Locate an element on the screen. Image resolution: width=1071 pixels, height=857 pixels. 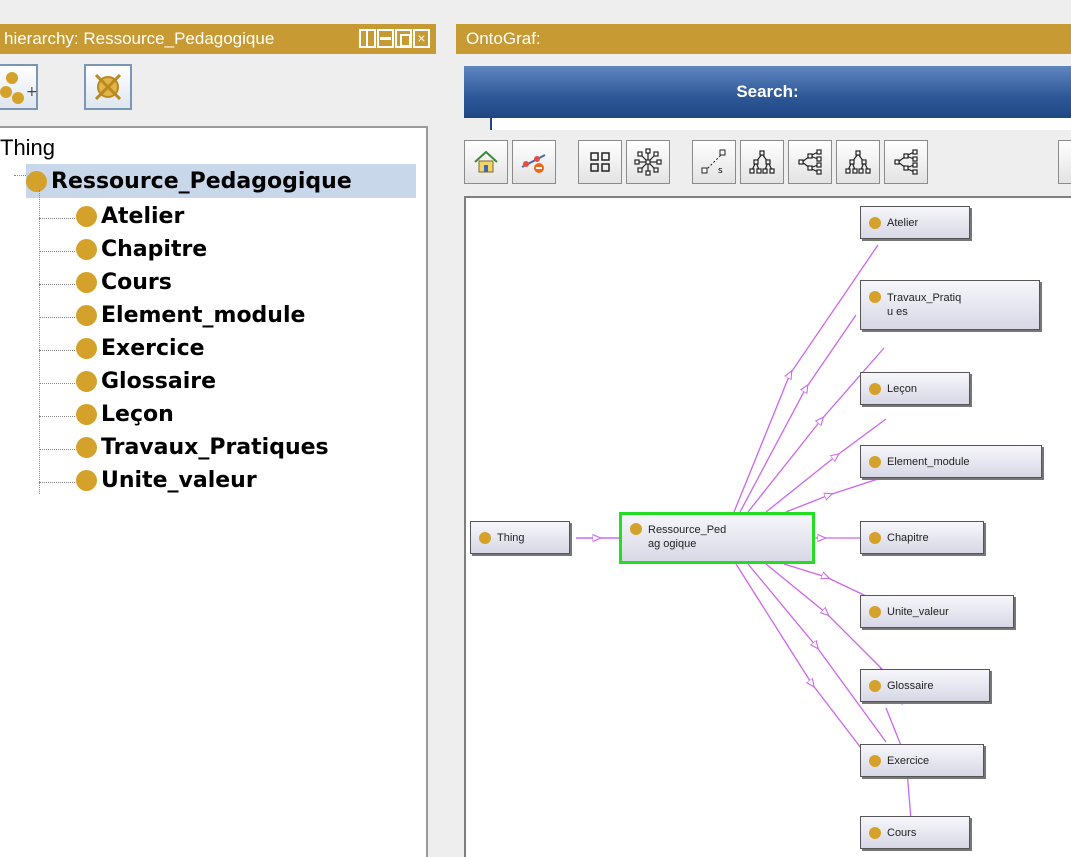
remove-node-button is located at coordinates (534, 162).